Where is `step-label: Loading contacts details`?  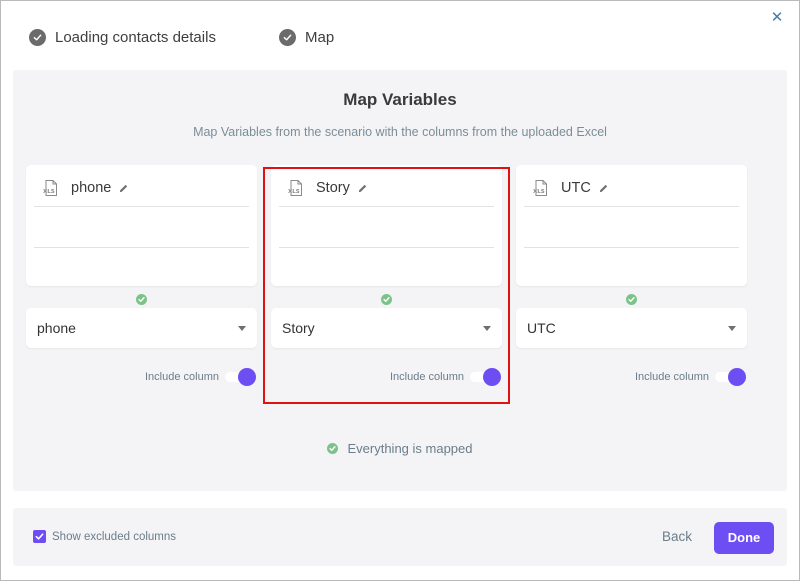
step-label: Loading contacts details is located at coordinates (135, 37).